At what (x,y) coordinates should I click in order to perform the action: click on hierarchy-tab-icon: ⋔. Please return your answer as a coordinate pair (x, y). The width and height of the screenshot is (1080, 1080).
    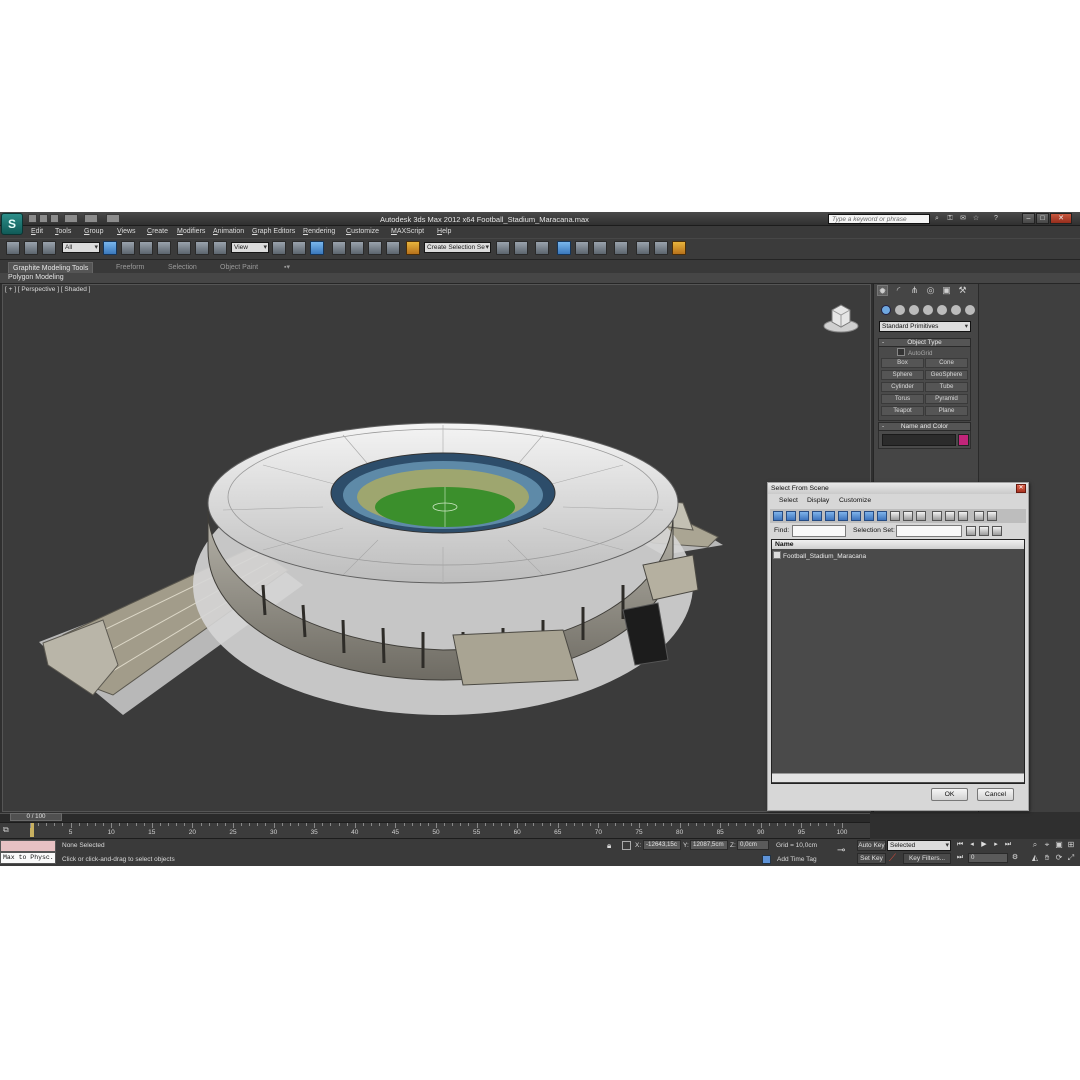
    Looking at the image, I should click on (914, 290).